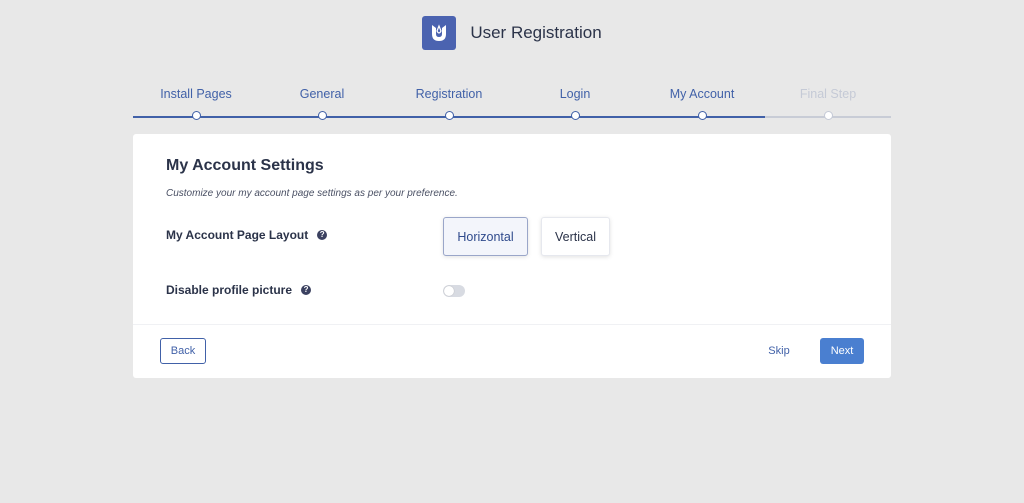 The height and width of the screenshot is (503, 1024). I want to click on step-general: General, so click(322, 100).